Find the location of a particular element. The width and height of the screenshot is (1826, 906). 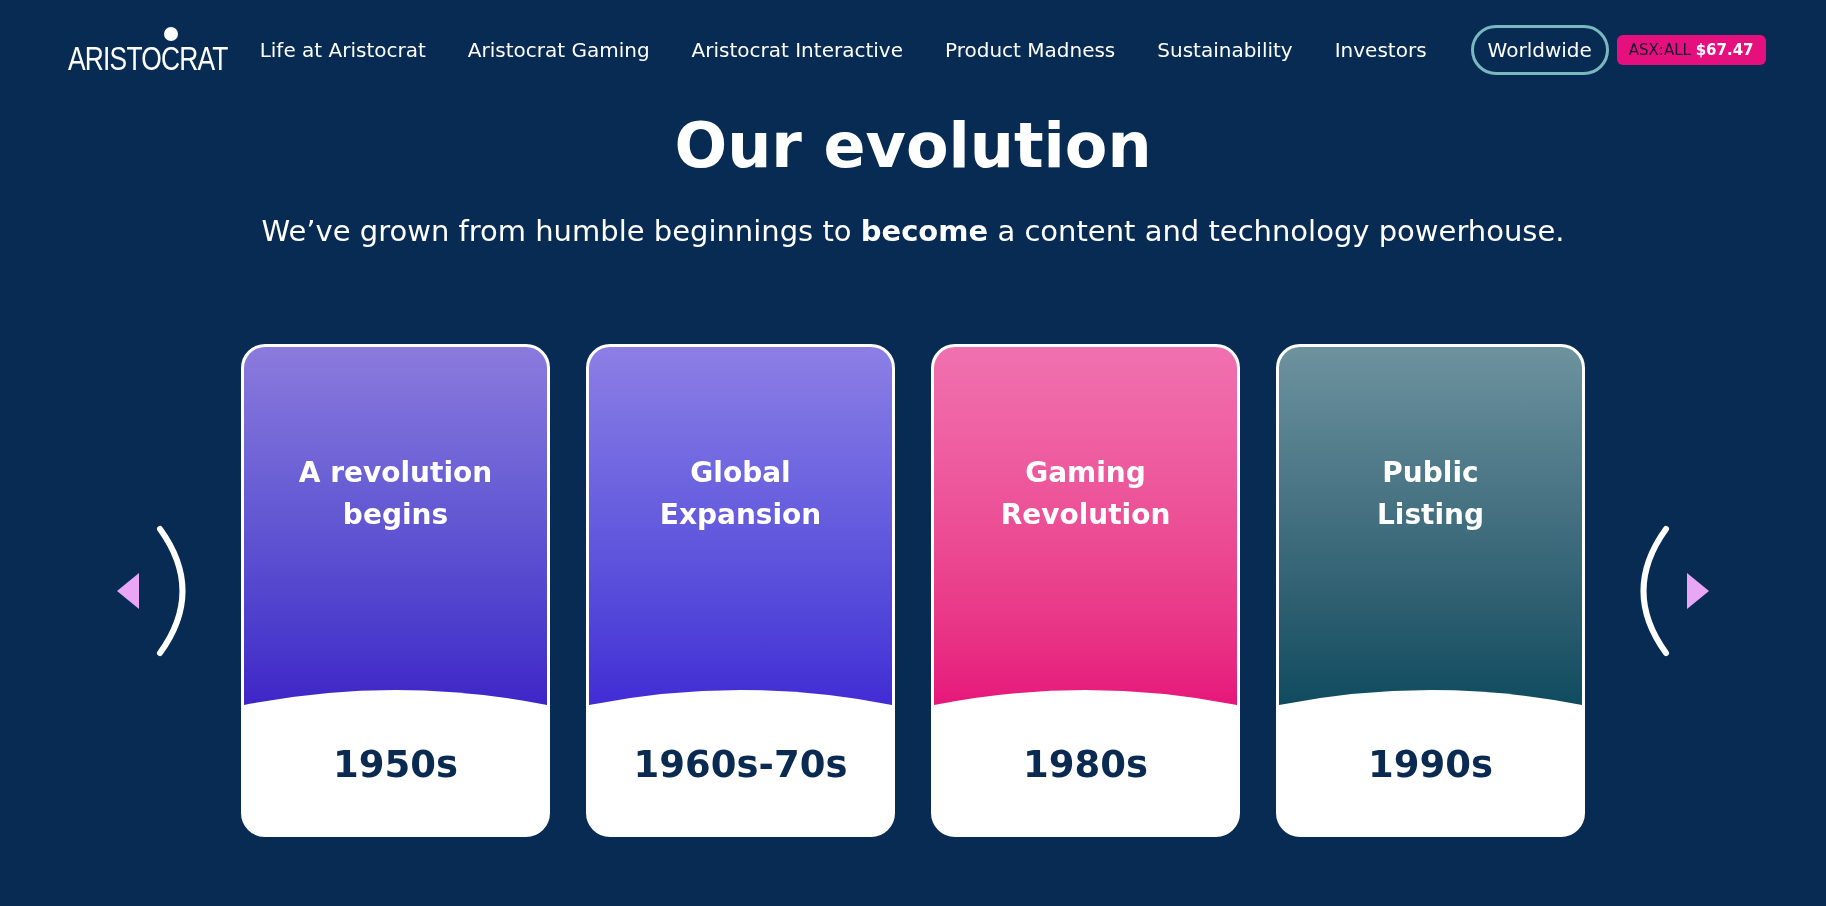

nav-link: Product Madness is located at coordinates (1030, 50).